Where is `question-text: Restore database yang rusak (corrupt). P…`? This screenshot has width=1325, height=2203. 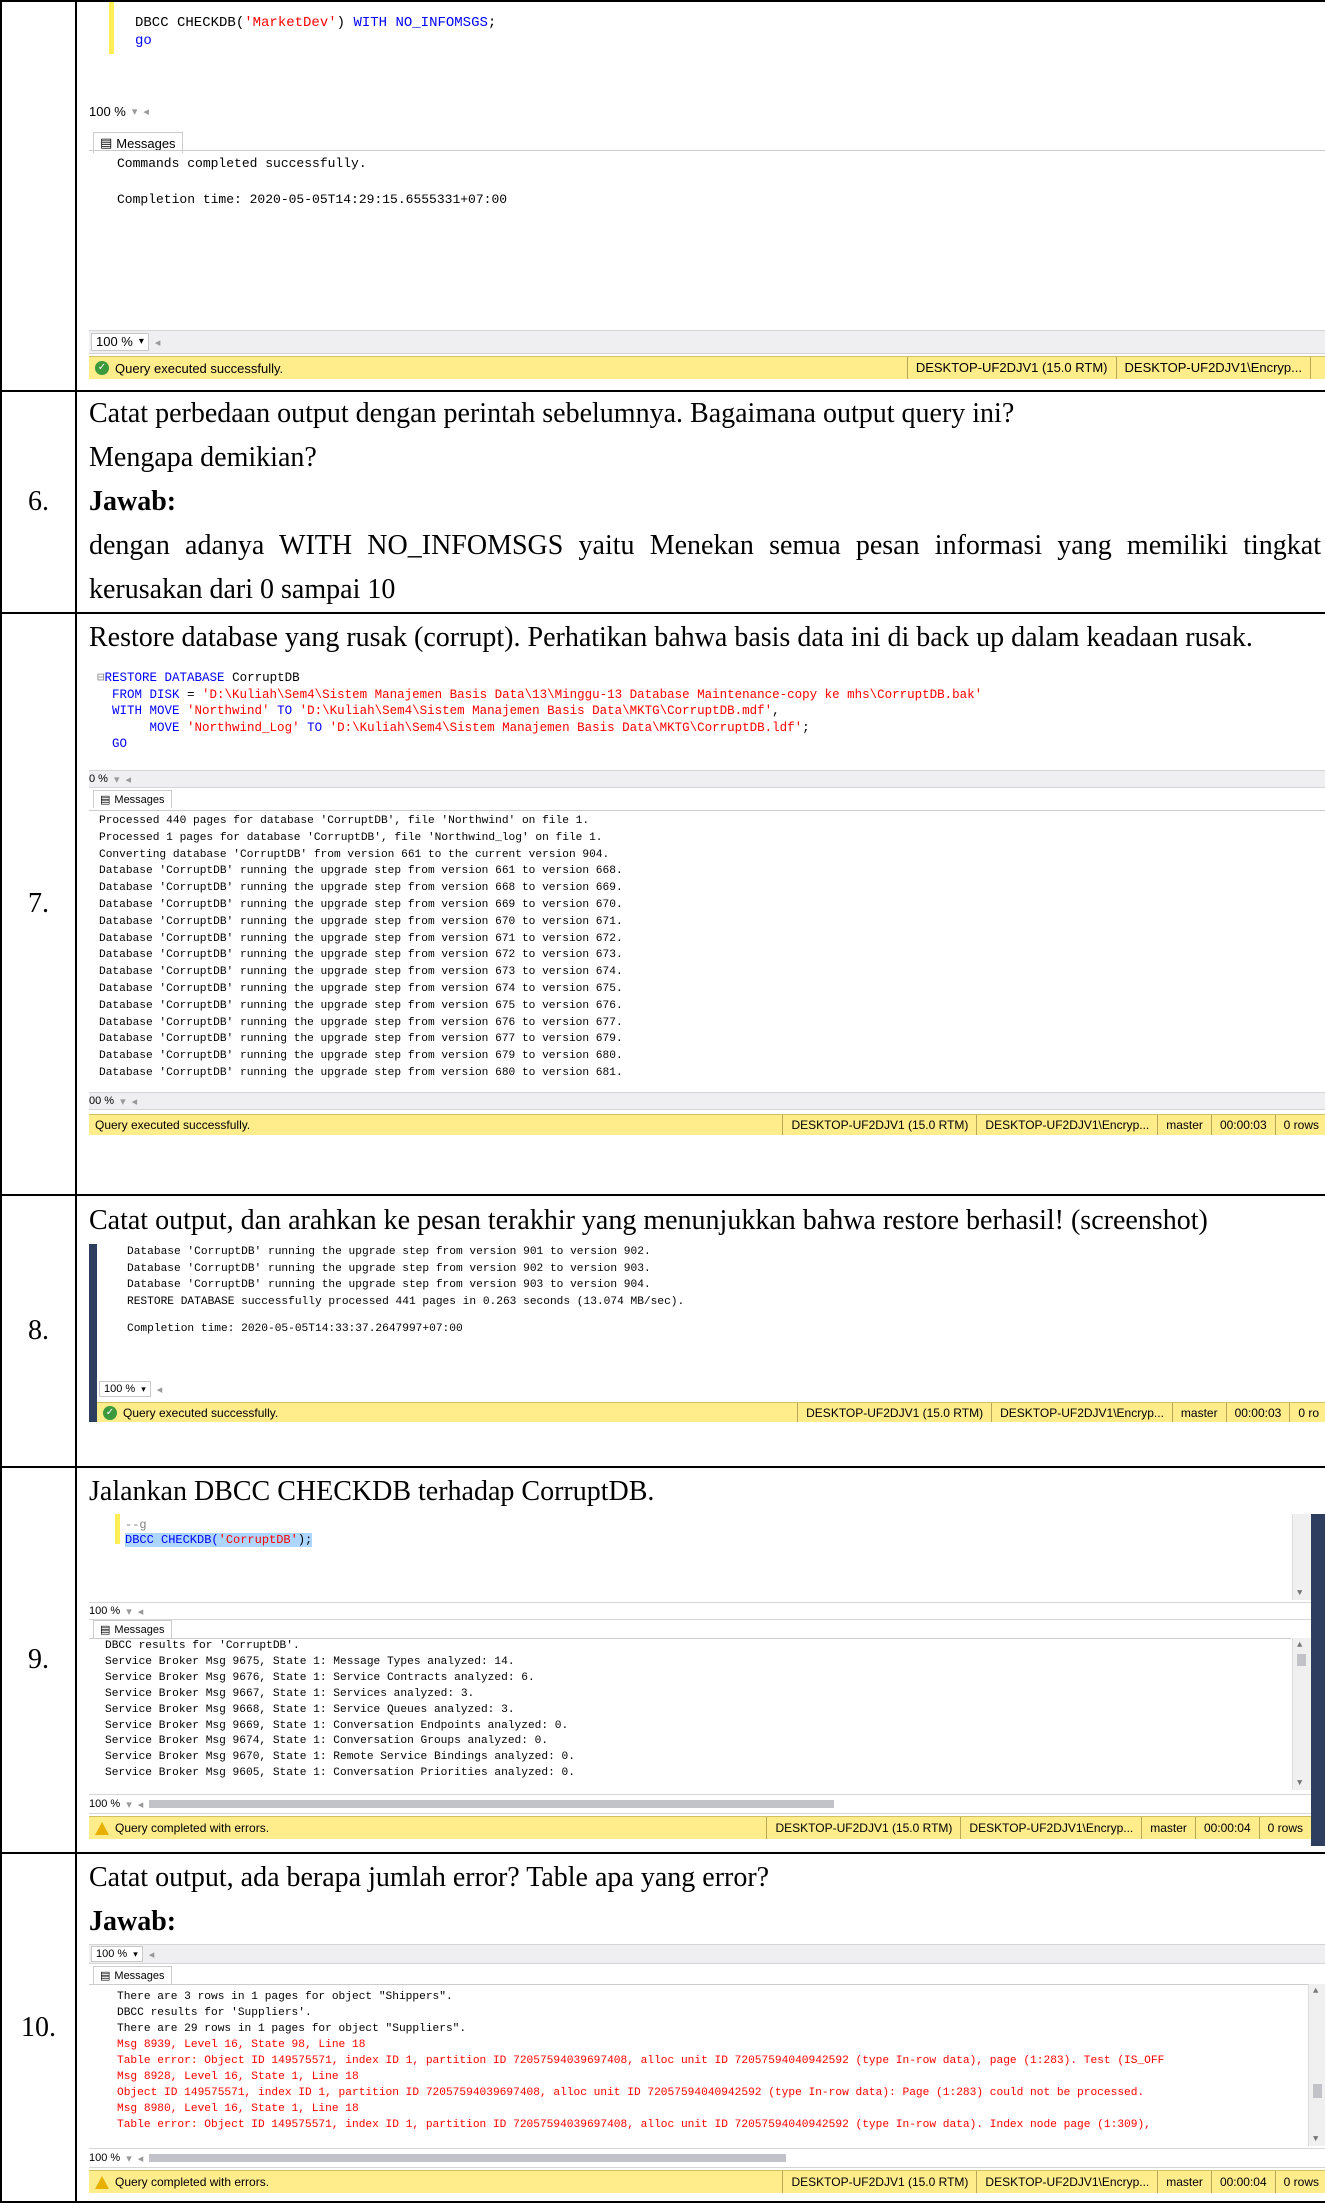 question-text: Restore database yang rusak (corrupt). P… is located at coordinates (671, 637).